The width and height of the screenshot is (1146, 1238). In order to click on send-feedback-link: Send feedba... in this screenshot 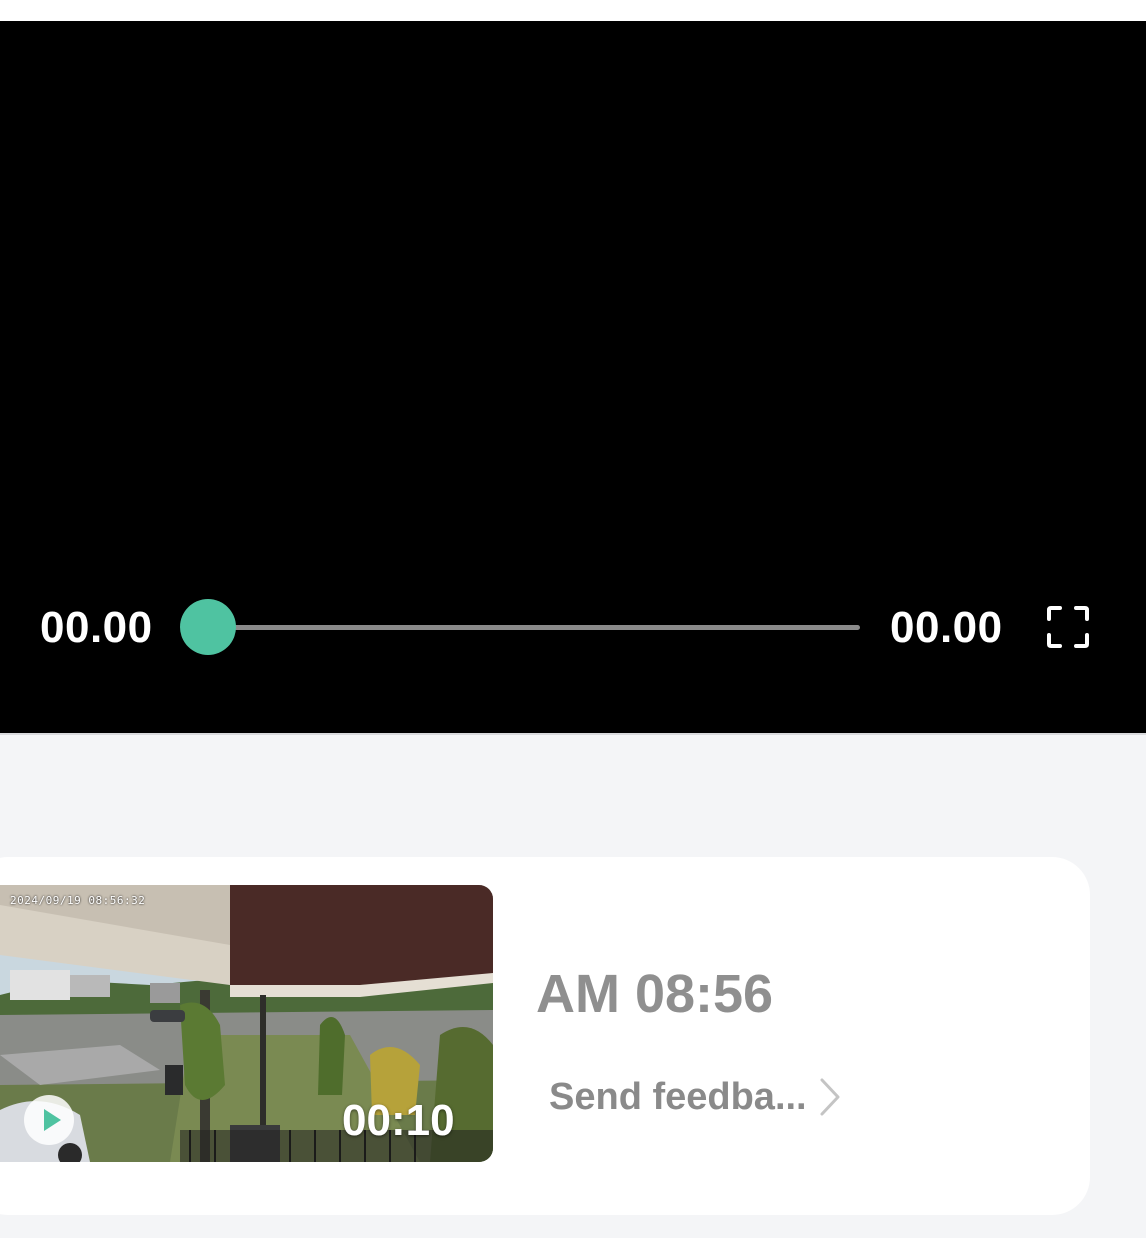, I will do `click(695, 1097)`.